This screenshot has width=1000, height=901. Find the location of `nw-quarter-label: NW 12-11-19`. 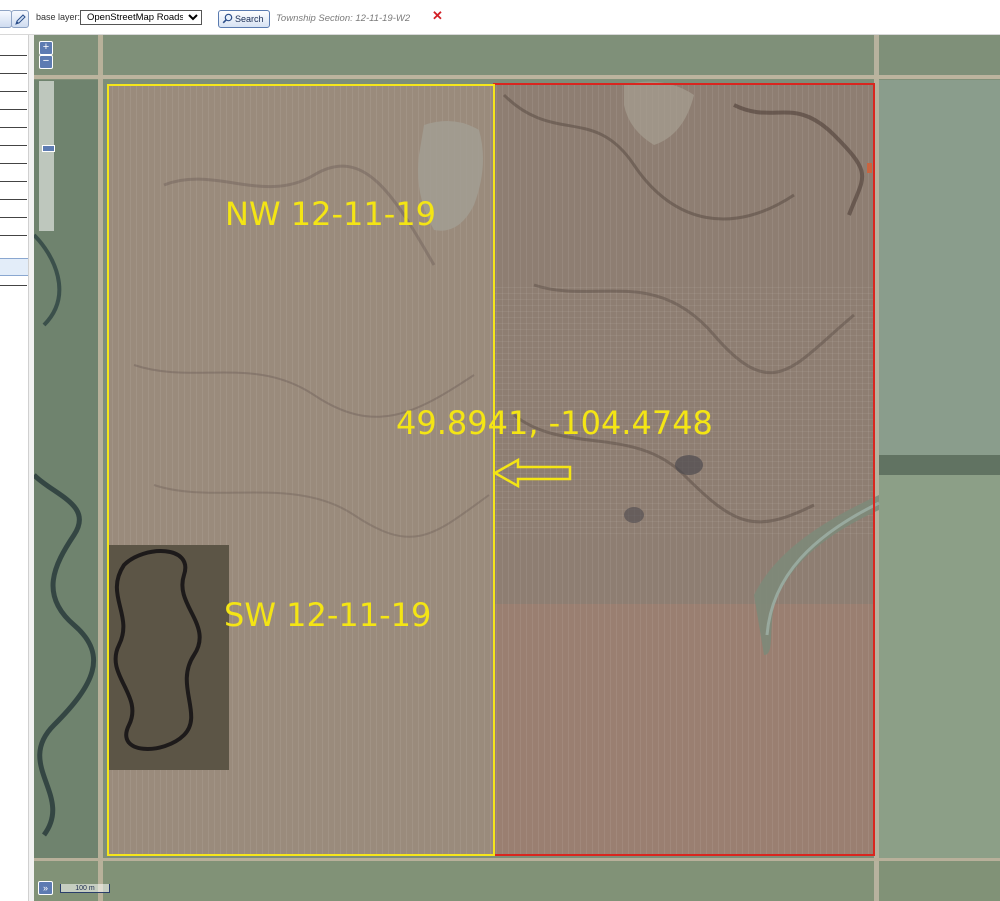

nw-quarter-label: NW 12-11-19 is located at coordinates (330, 214).